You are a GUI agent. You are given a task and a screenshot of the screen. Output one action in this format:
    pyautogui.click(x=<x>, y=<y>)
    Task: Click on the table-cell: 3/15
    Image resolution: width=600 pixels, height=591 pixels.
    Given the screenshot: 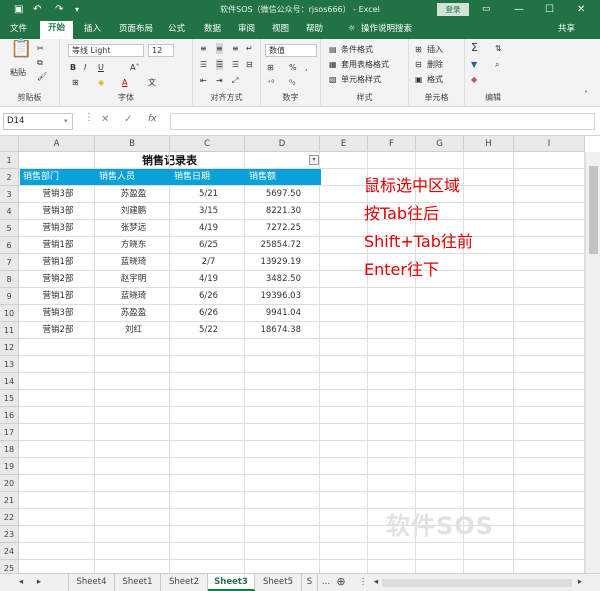 What is the action you would take?
    pyautogui.click(x=208, y=211)
    